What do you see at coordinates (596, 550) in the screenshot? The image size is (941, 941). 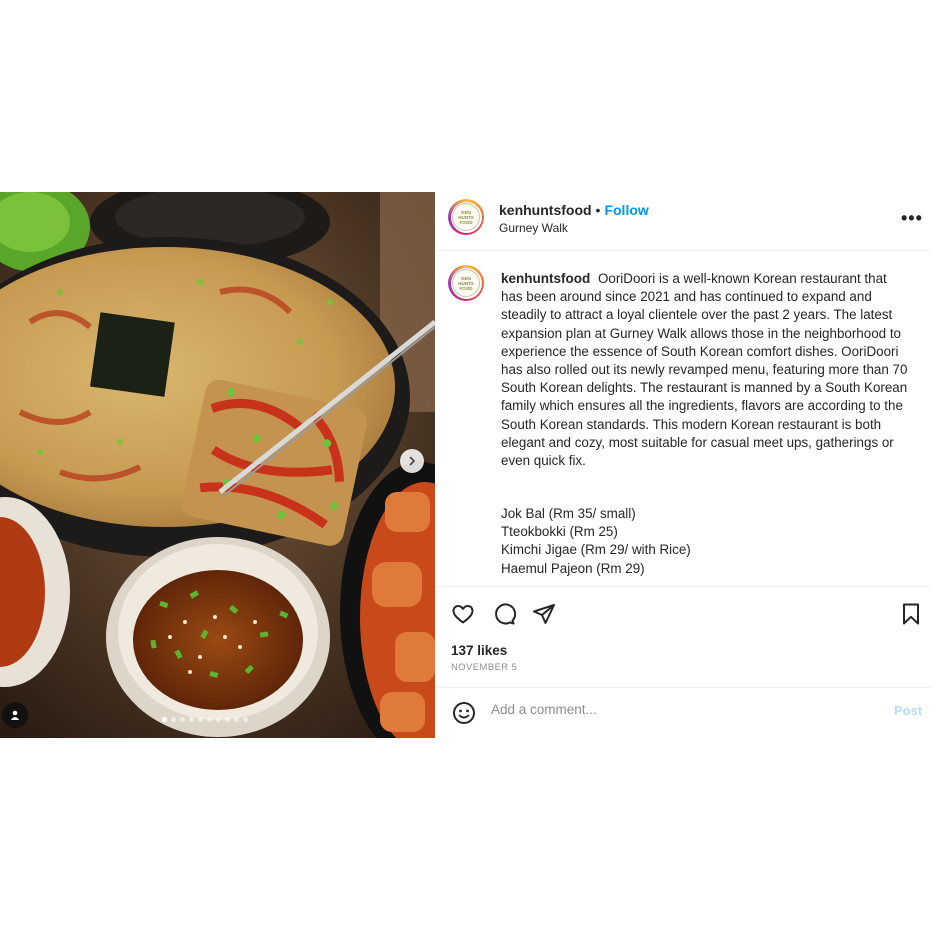 I see `list-item: Kimchi Jigae (Rm 29/ with Rice)` at bounding box center [596, 550].